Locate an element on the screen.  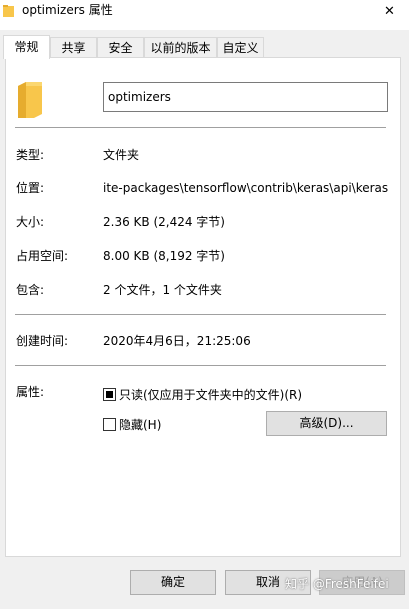
attributes-label: 属性: is located at coordinates (30, 392).